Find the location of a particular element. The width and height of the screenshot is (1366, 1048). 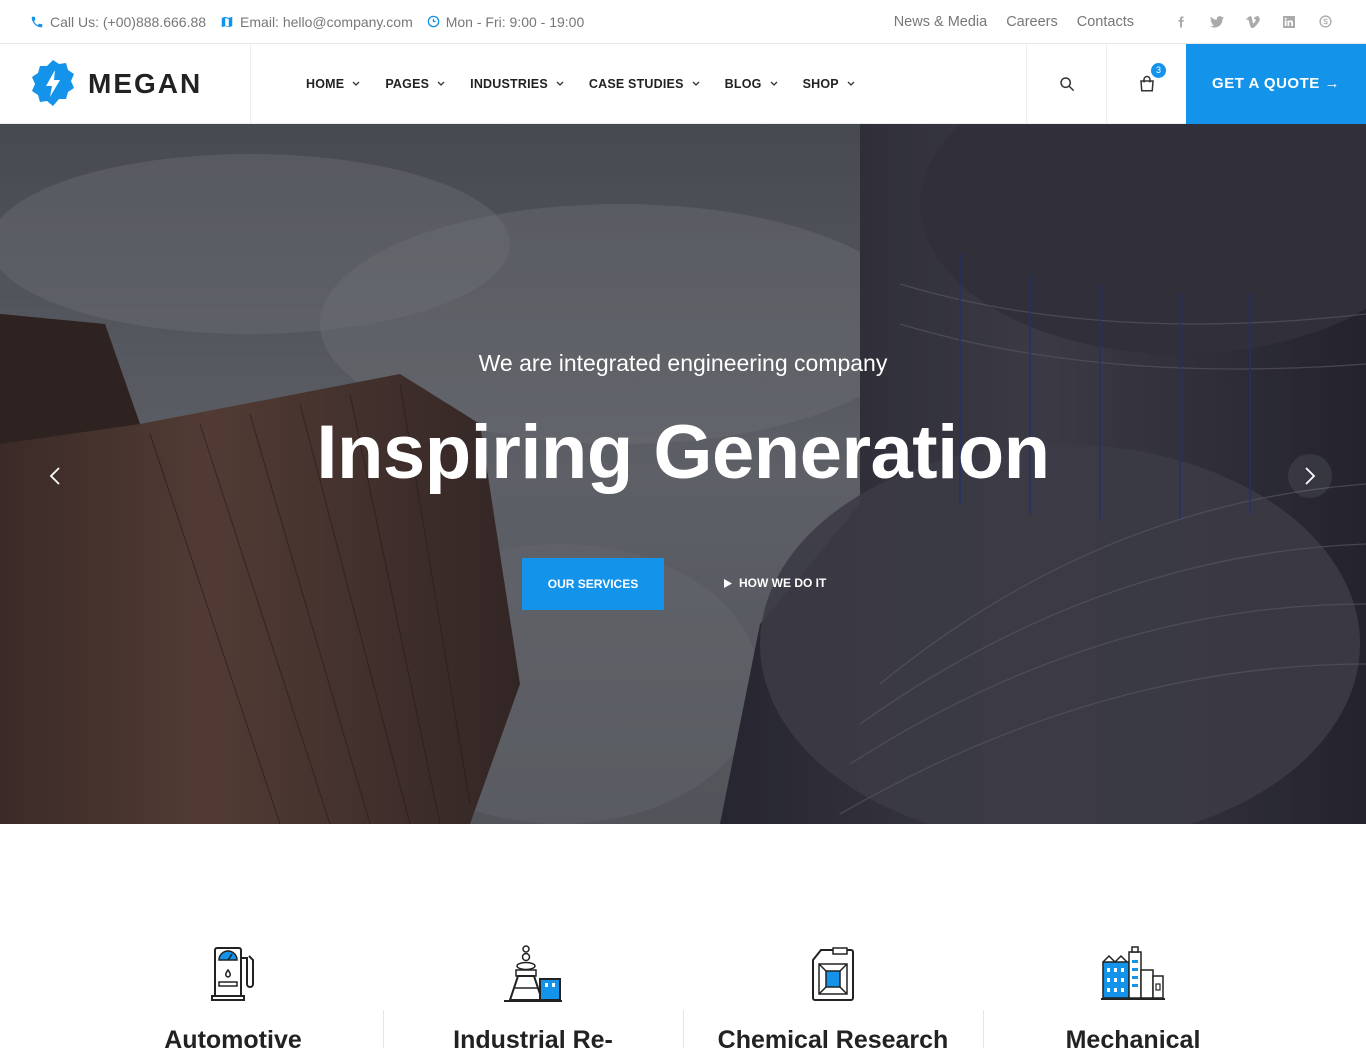

cart-button: 3 is located at coordinates (1146, 83).